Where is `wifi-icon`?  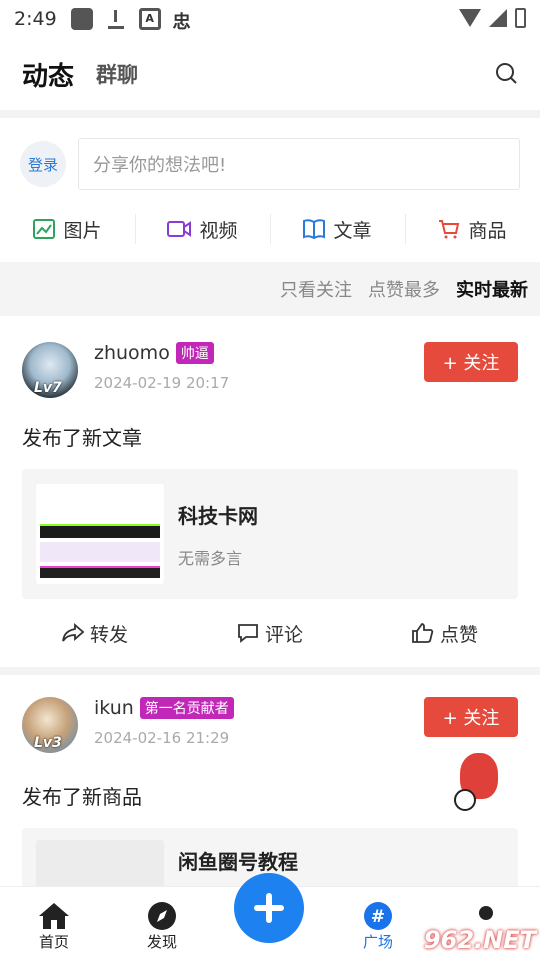 wifi-icon is located at coordinates (470, 18).